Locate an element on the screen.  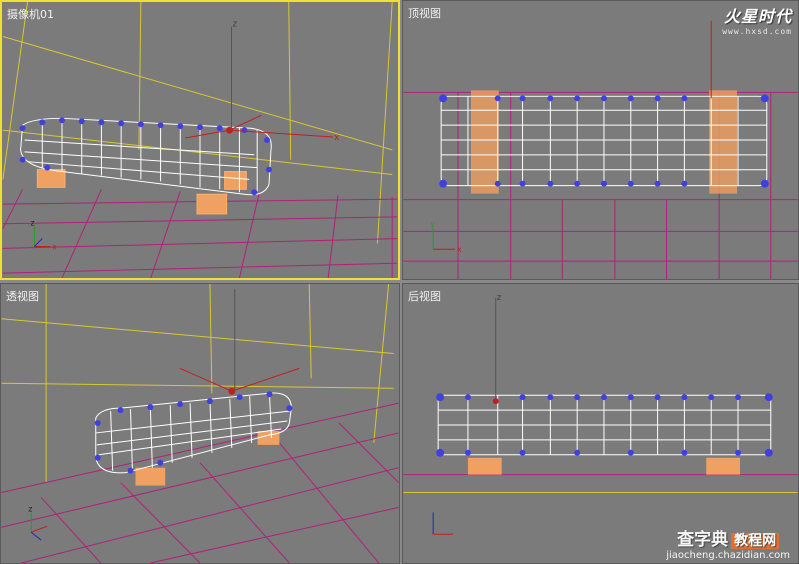
watermark-tag: 教程网 is located at coordinates (755, 541).